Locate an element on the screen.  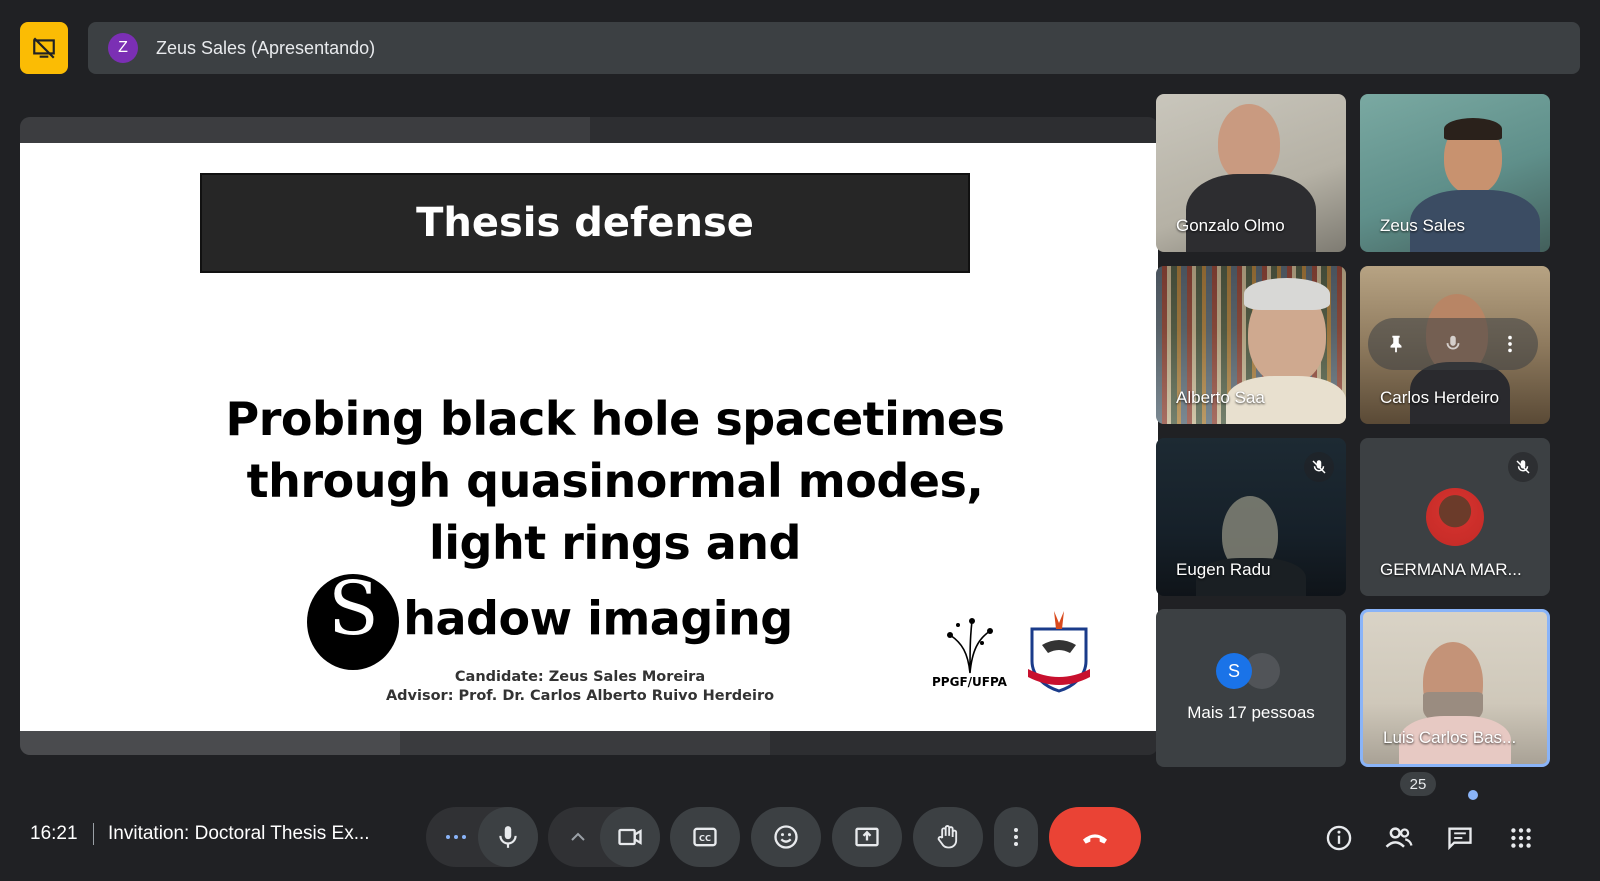
camera-button is located at coordinates (630, 837).